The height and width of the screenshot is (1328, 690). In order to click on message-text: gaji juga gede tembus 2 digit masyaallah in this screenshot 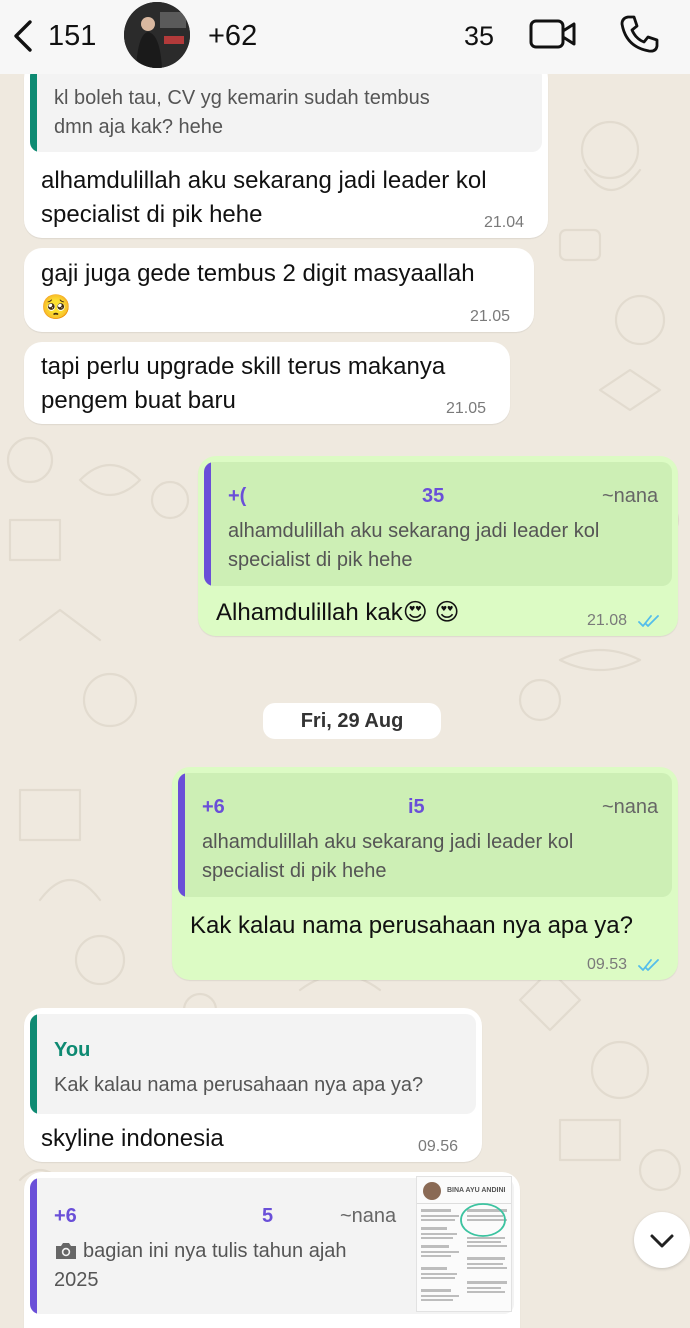, I will do `click(258, 273)`.